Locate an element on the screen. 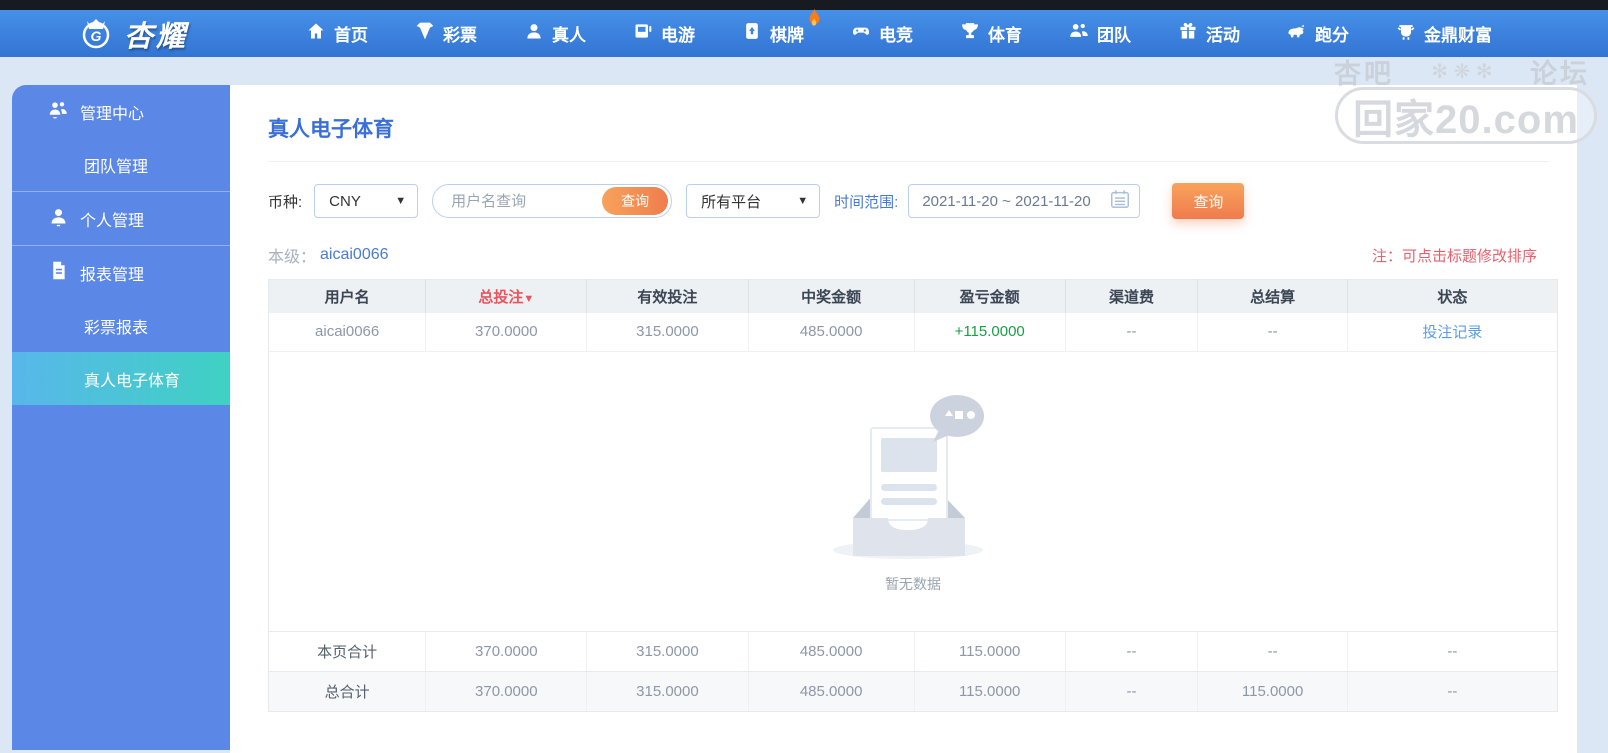 Image resolution: width=1608 pixels, height=753 pixels. team-icon is located at coordinates (1079, 33).